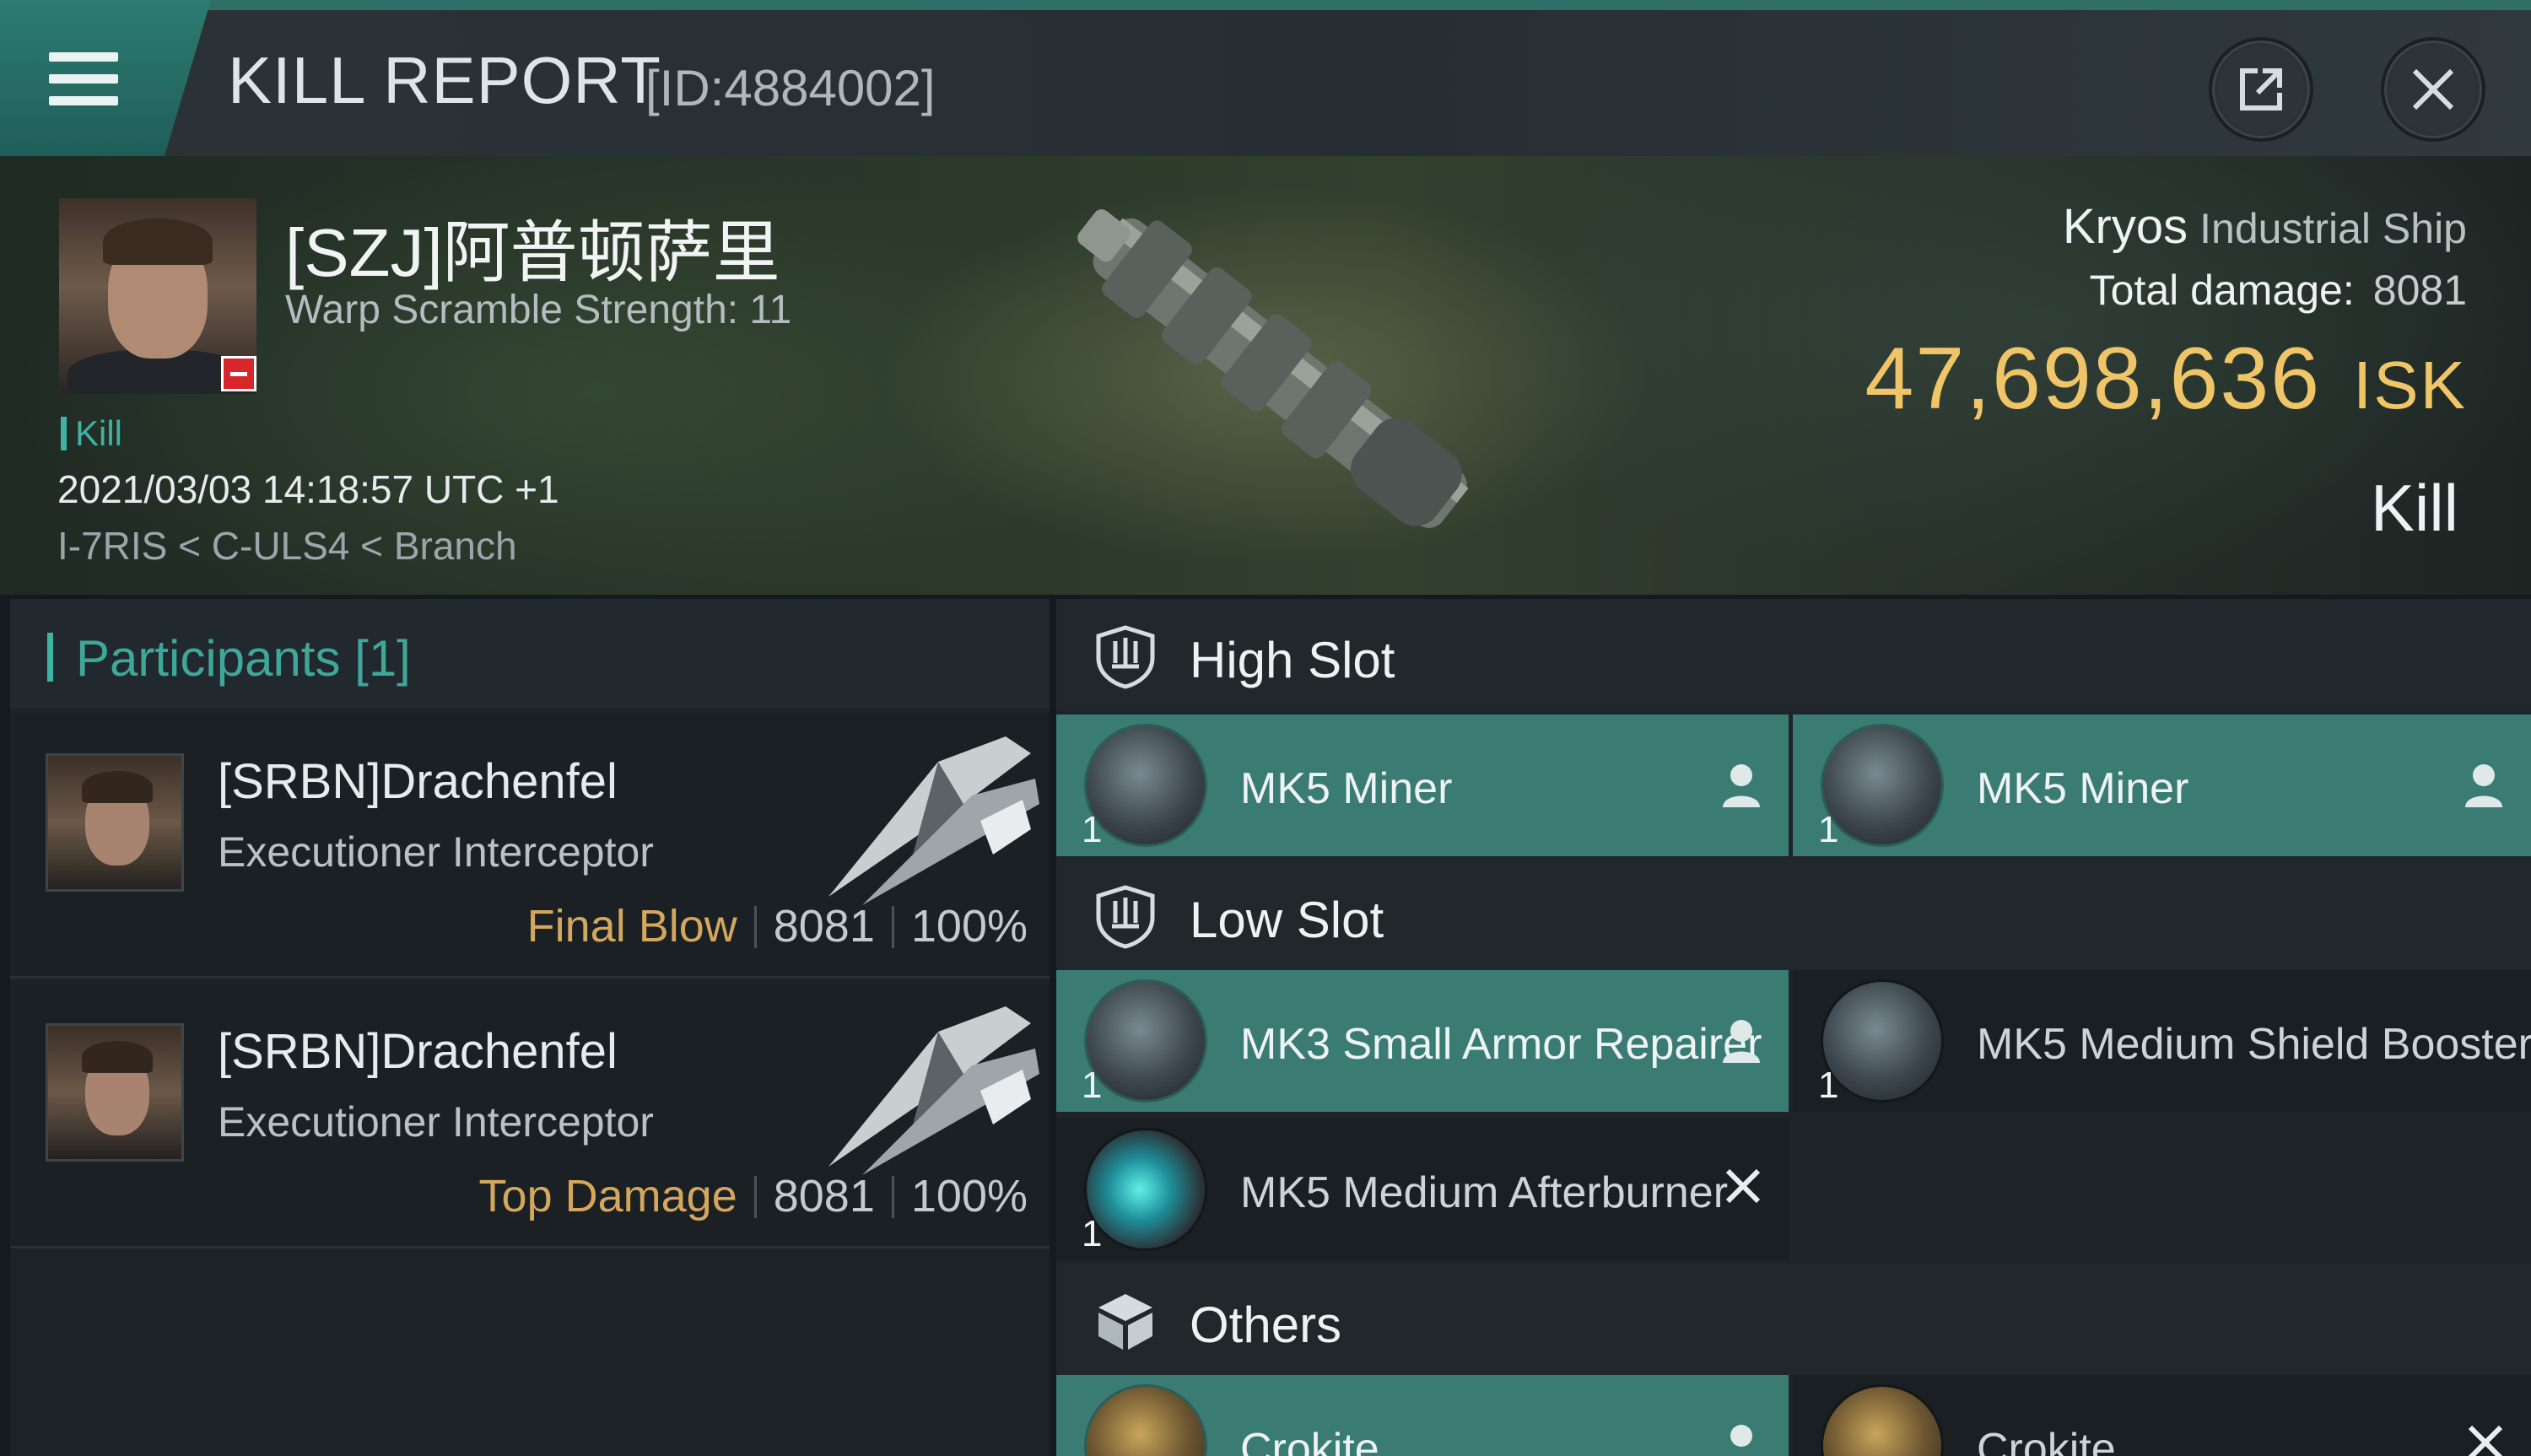  Describe the element at coordinates (287, 546) in the screenshot. I see `kill-location: I-7RIS < C-ULS4 < Branch` at that location.